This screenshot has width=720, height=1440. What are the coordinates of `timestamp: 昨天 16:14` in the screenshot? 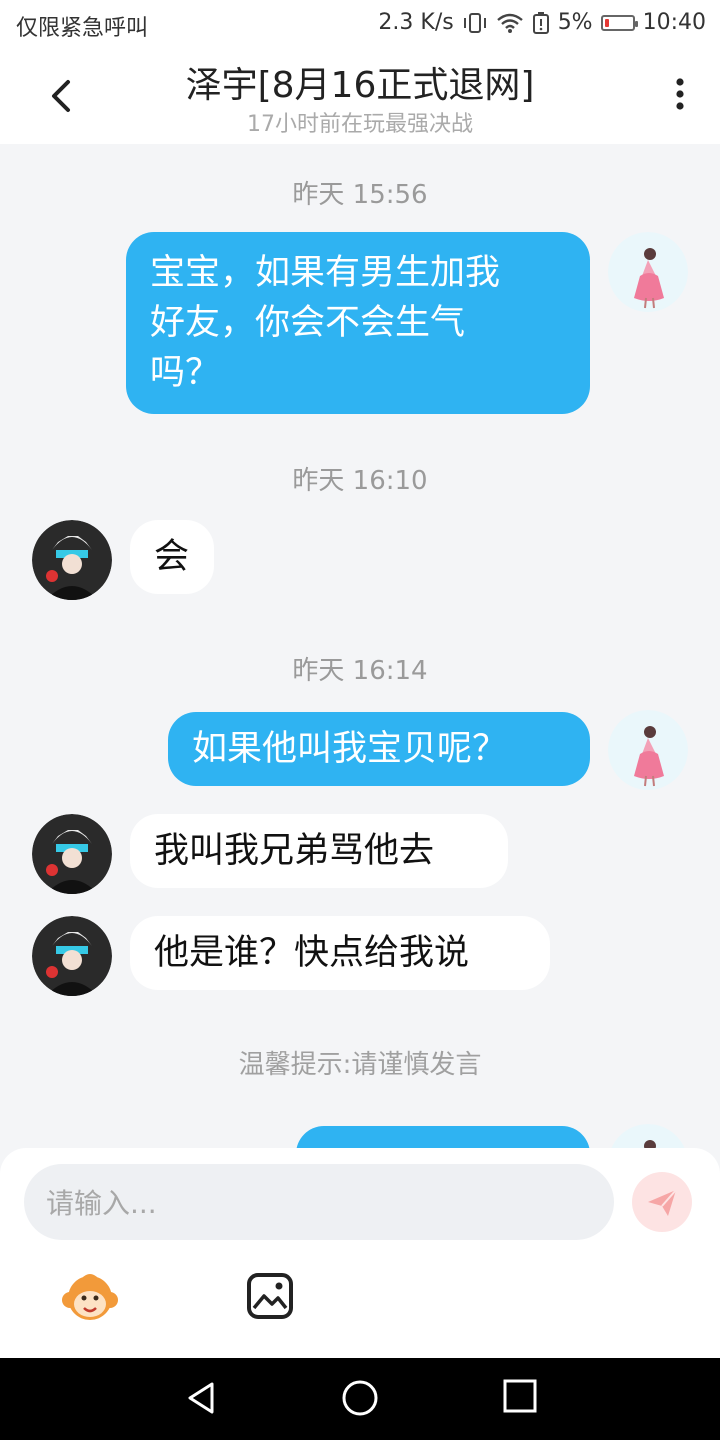 It's located at (360, 671).